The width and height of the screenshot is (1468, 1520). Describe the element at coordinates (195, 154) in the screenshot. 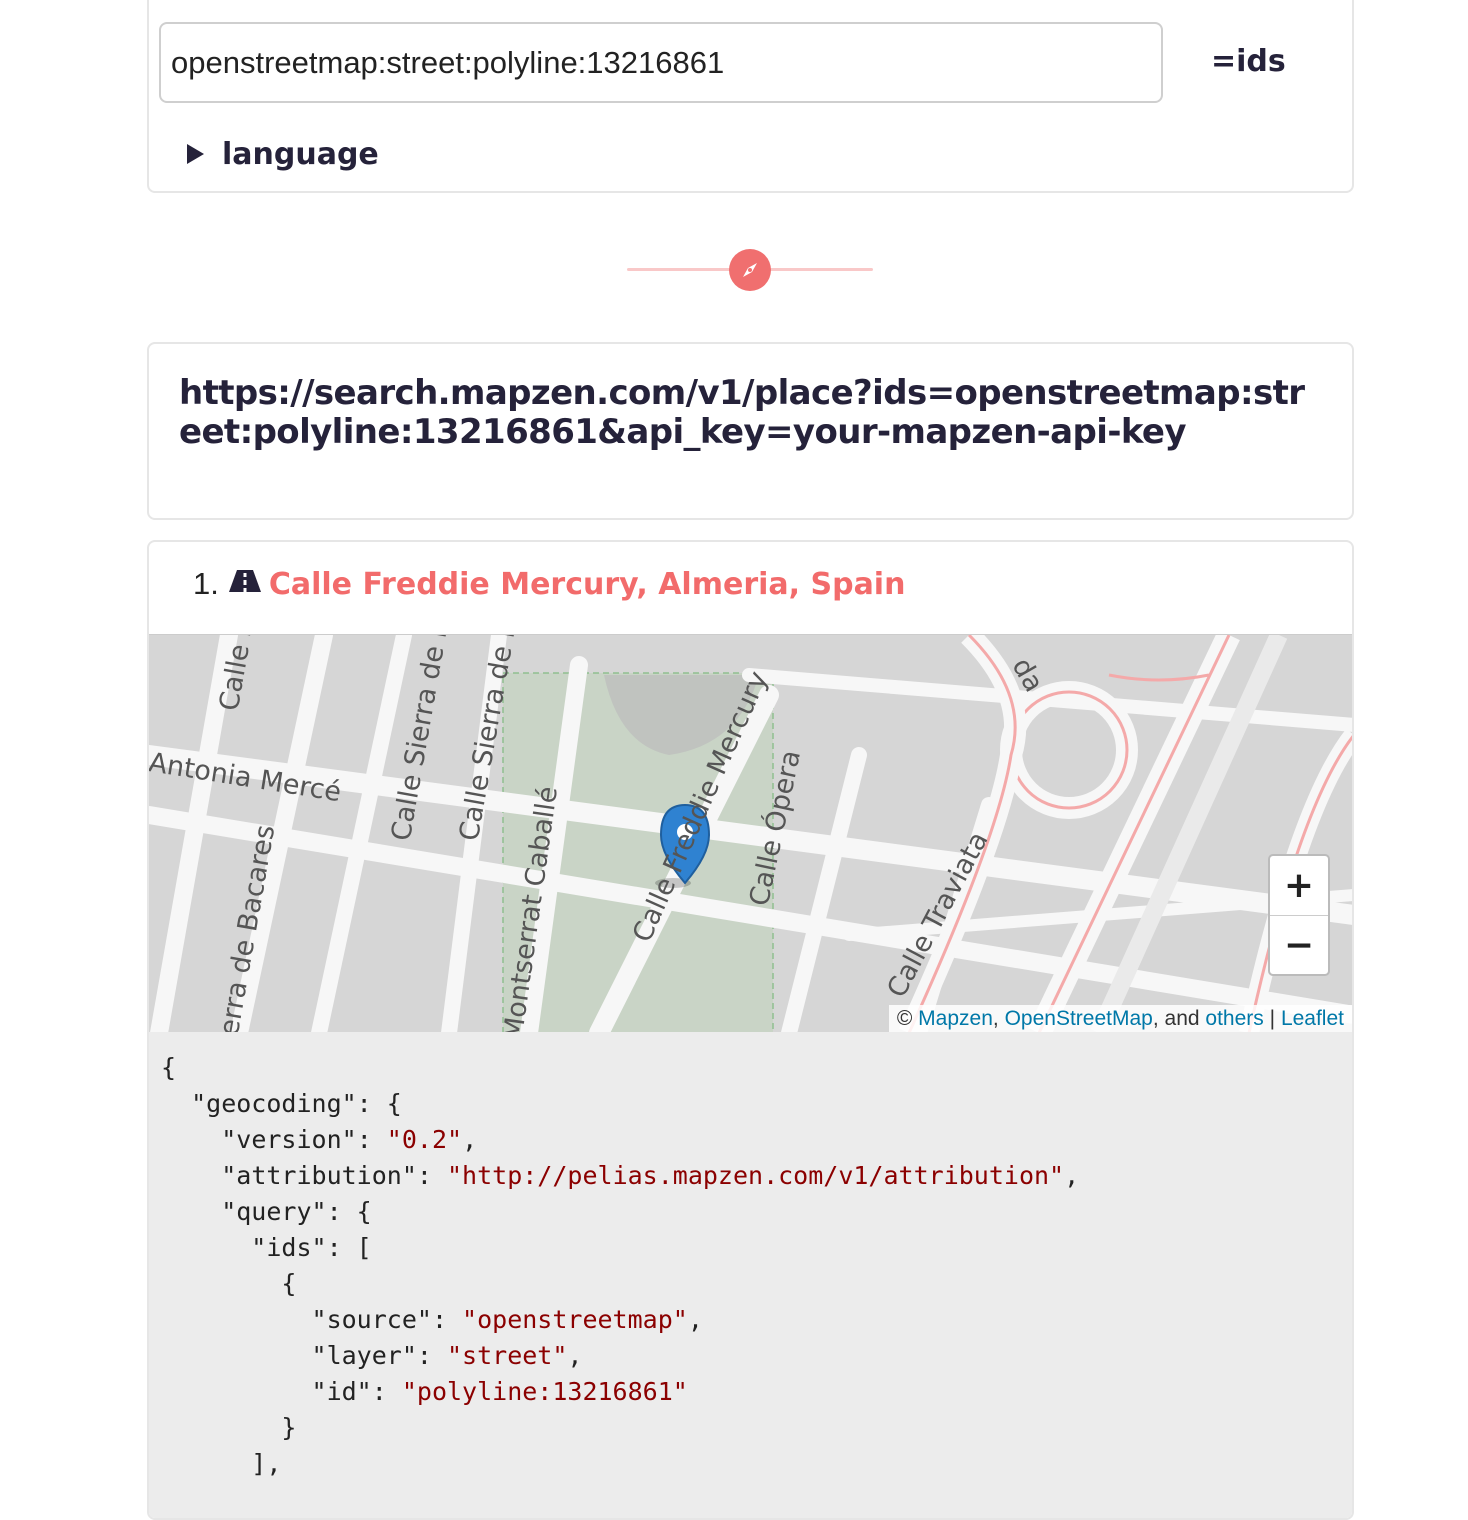

I see `disclosure-triangle-icon` at that location.